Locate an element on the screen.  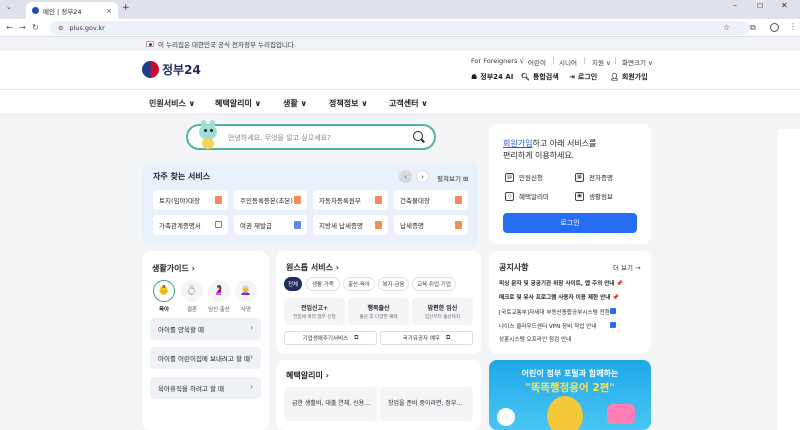
back-icon: ← is located at coordinates (9, 27).